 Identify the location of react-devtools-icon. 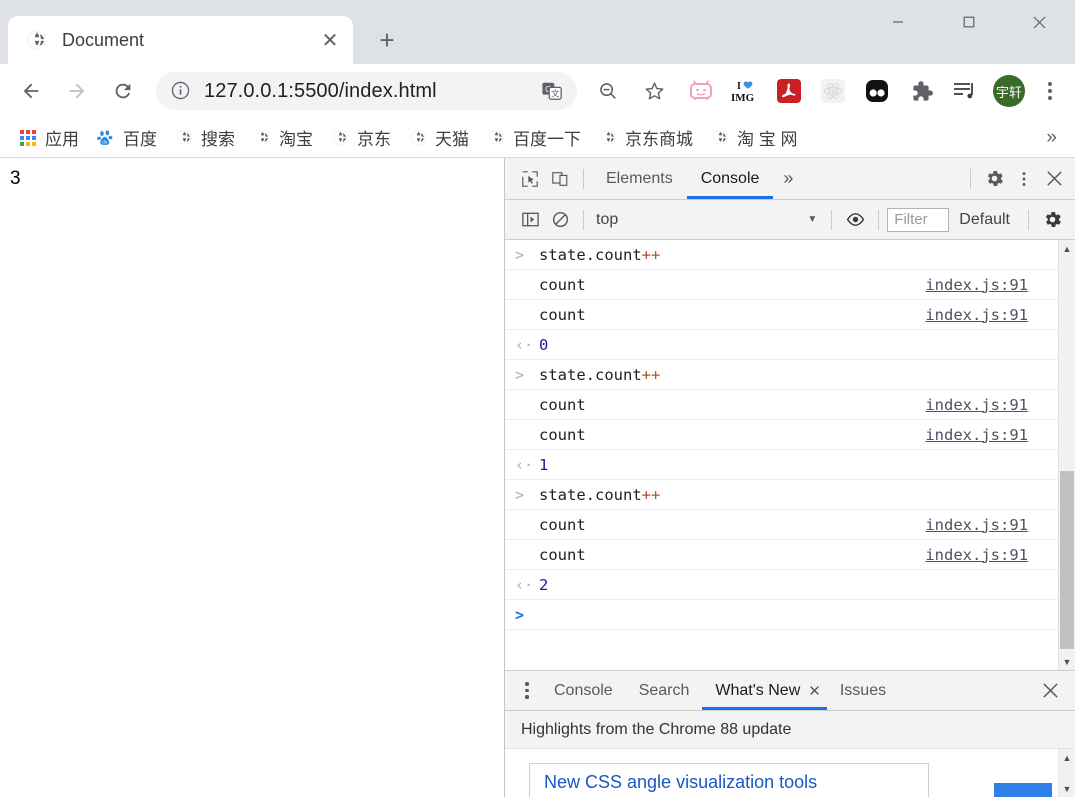
(833, 91).